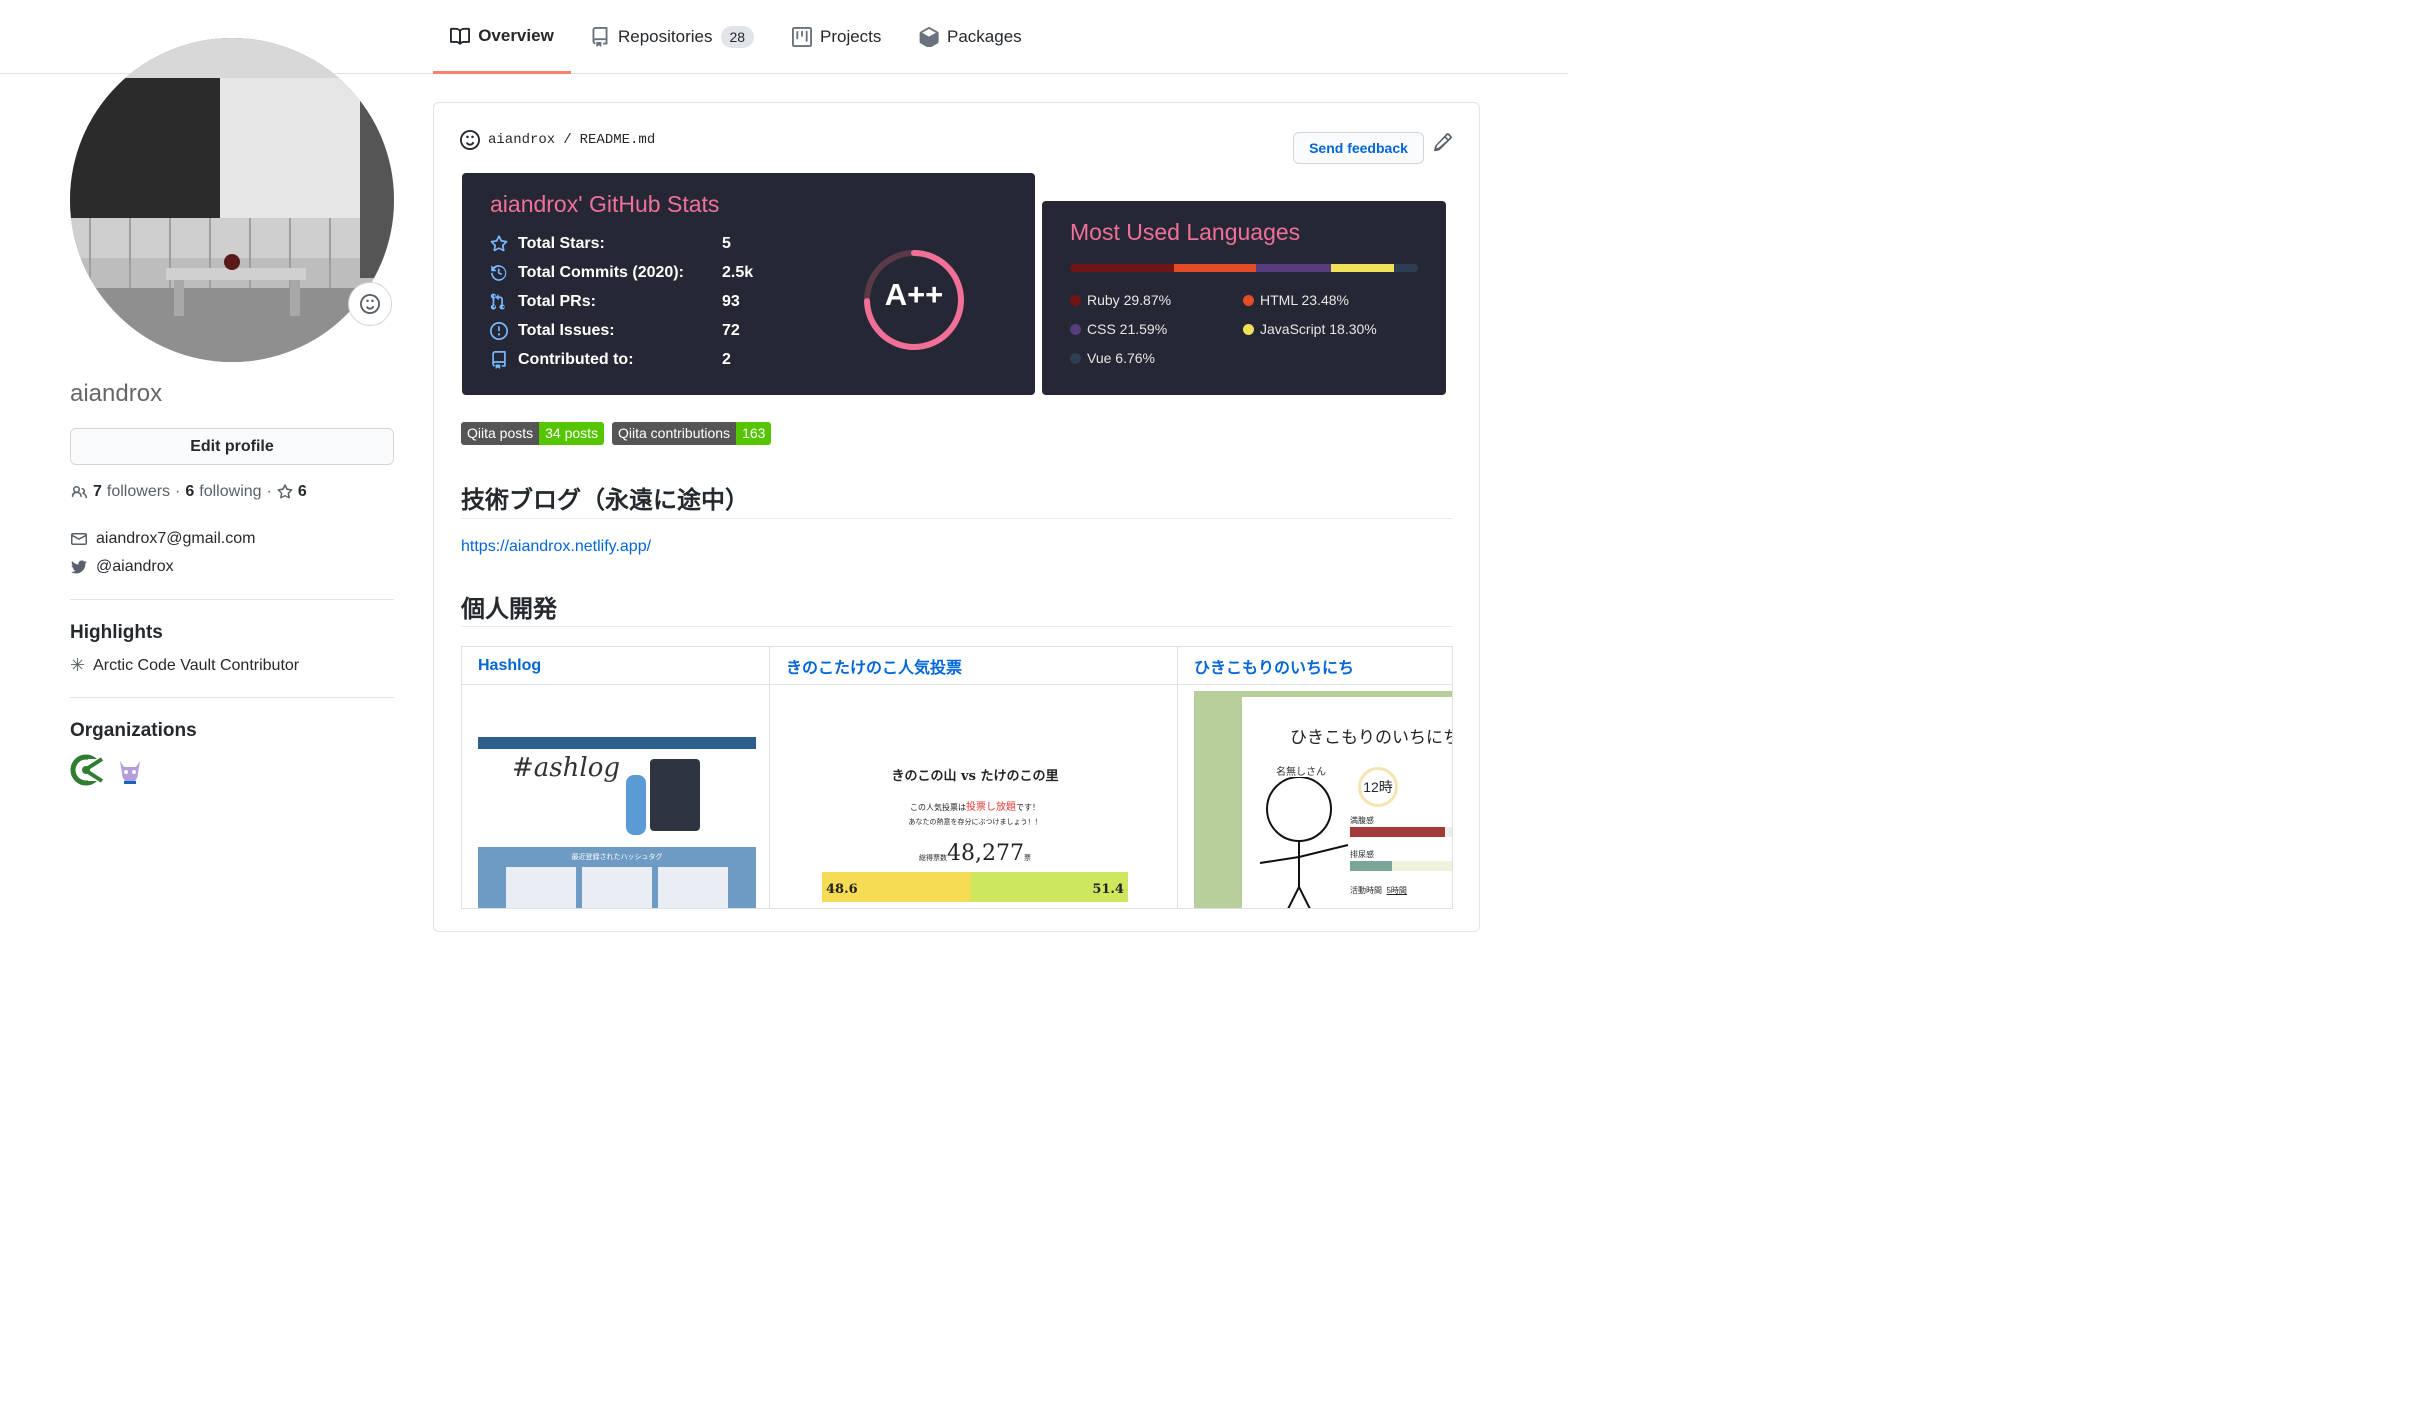  Describe the element at coordinates (610, 244) in the screenshot. I see `stat-row-stars: Total Stars: 5` at that location.